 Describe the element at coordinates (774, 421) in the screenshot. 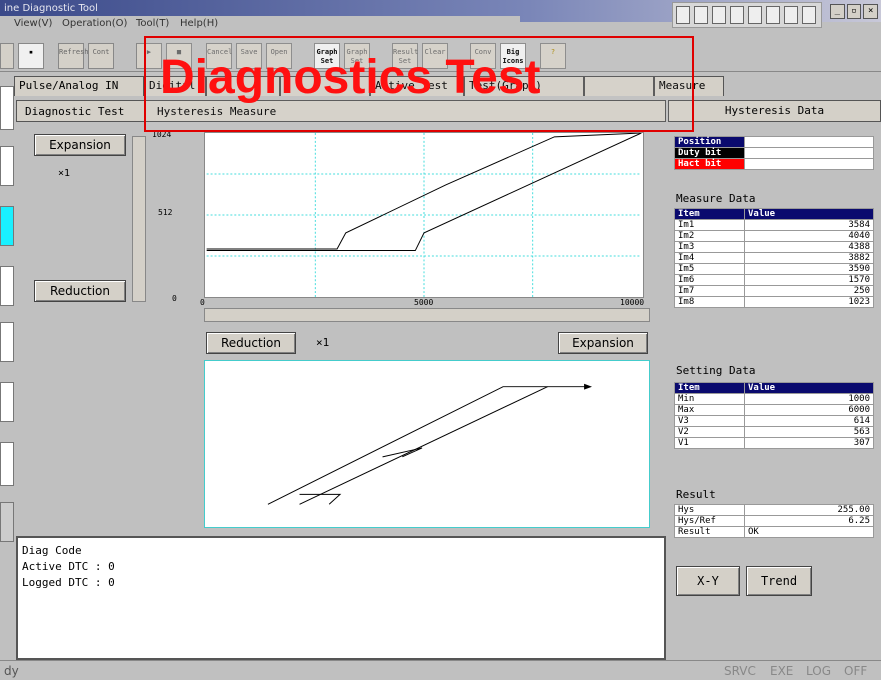

I see `table-row: V3 614` at that location.